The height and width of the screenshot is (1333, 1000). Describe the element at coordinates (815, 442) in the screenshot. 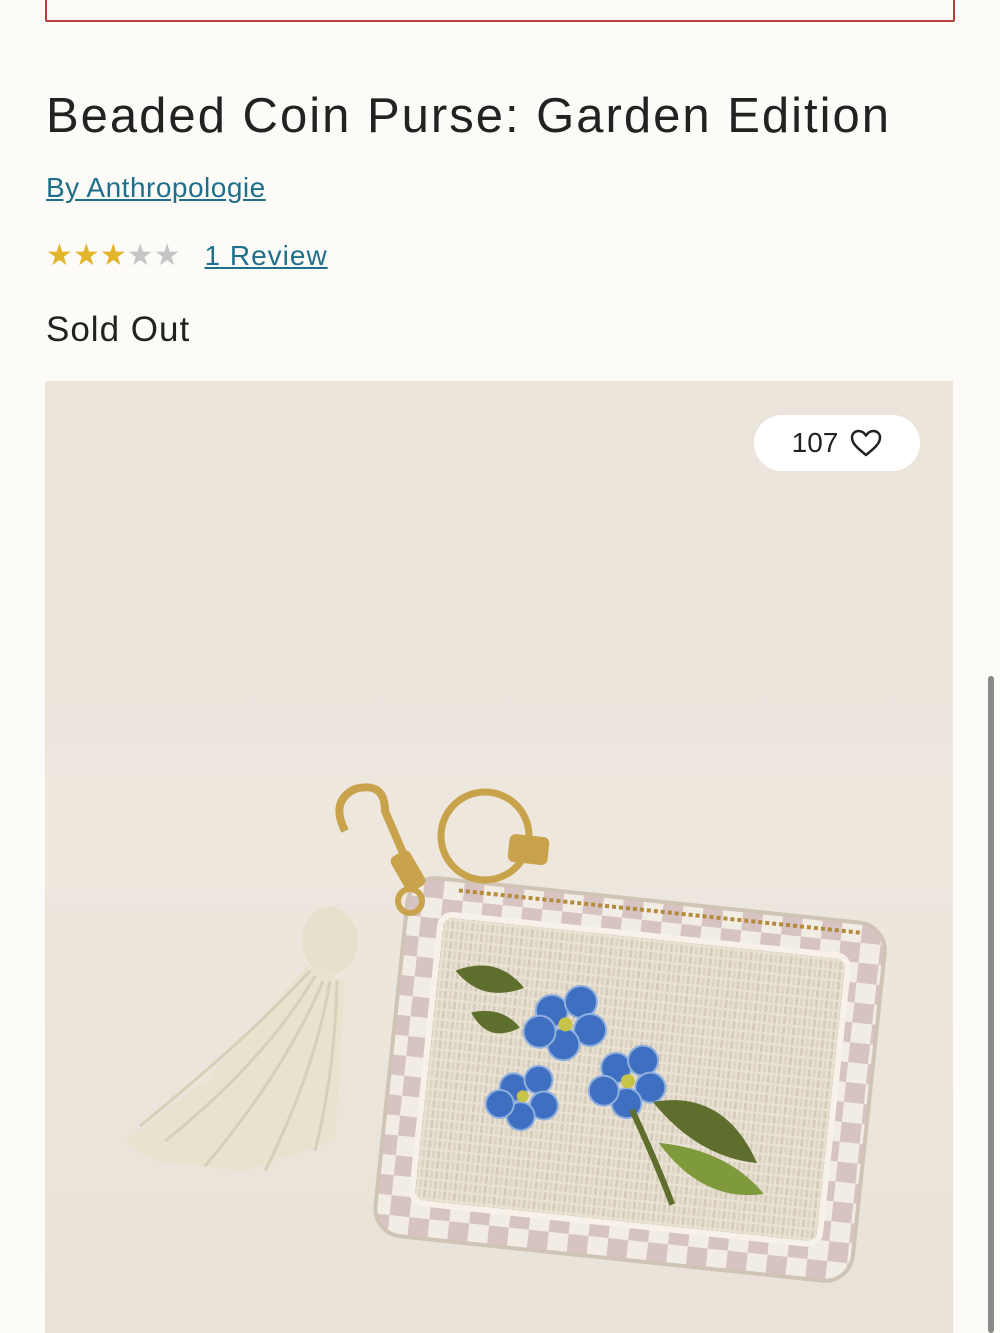

I see `favorites-count: 107` at that location.